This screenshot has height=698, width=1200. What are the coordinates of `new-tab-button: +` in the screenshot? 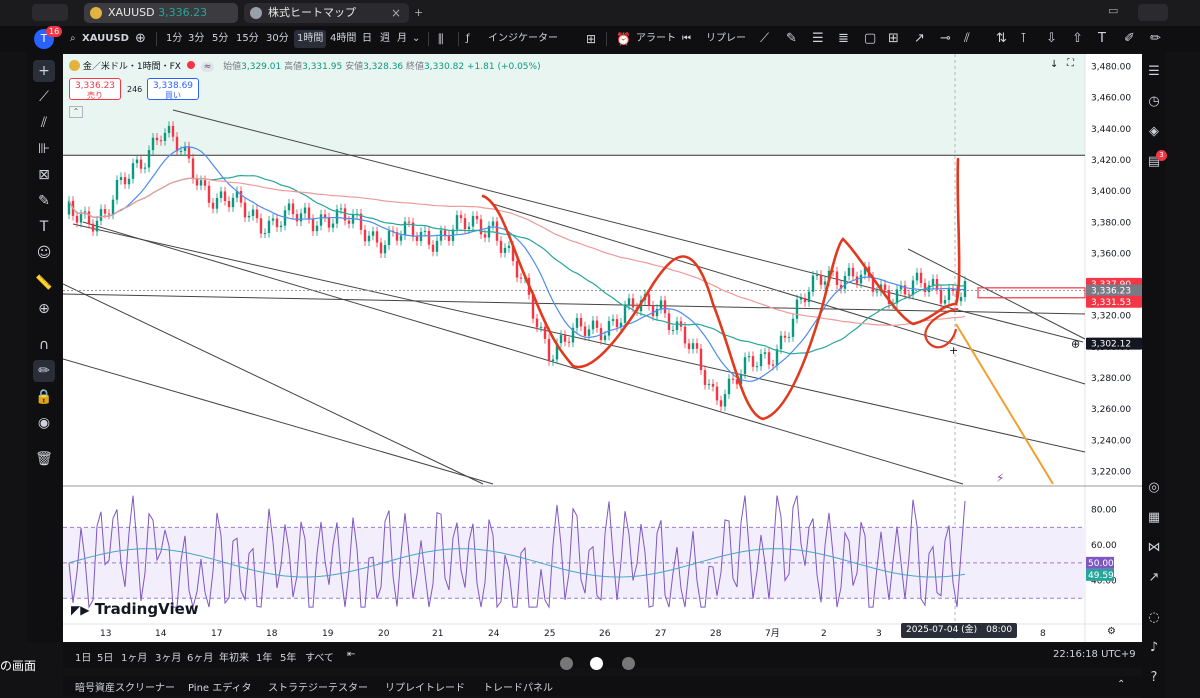 It's located at (419, 13).